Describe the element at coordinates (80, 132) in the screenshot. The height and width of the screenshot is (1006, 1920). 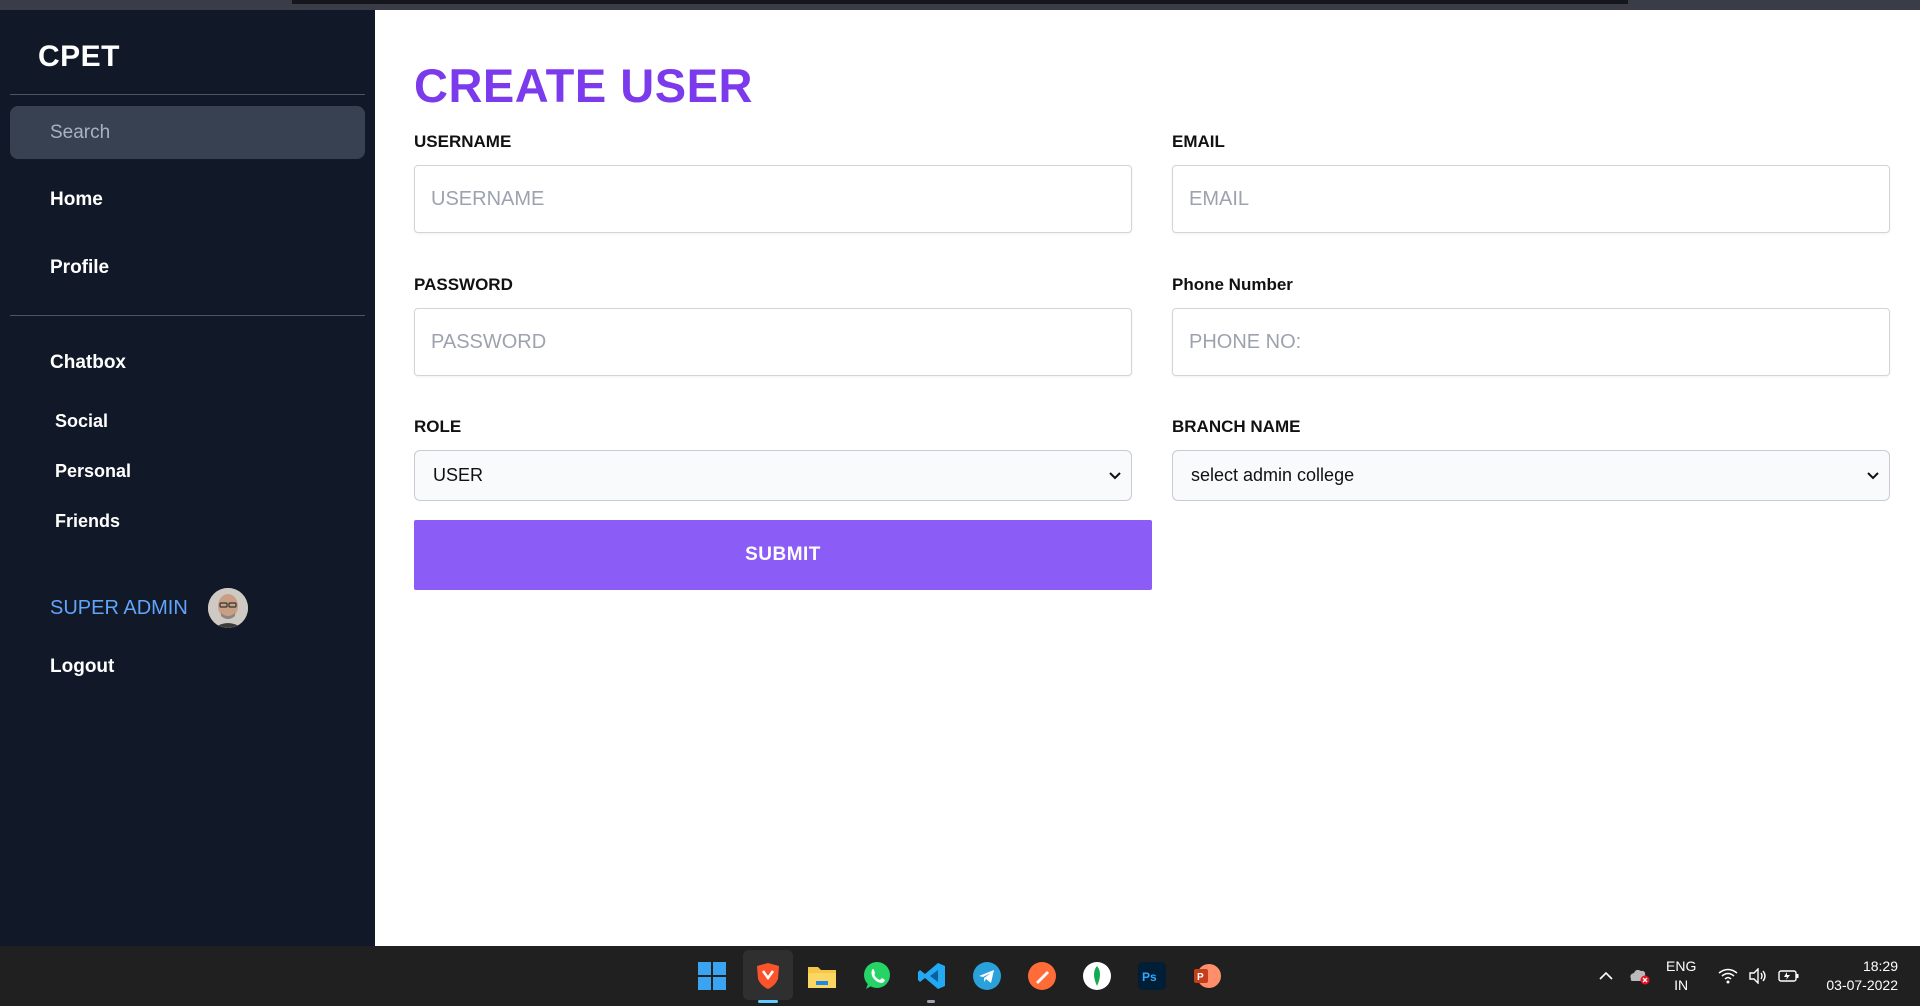
I see `search-placeholder: Search` at that location.